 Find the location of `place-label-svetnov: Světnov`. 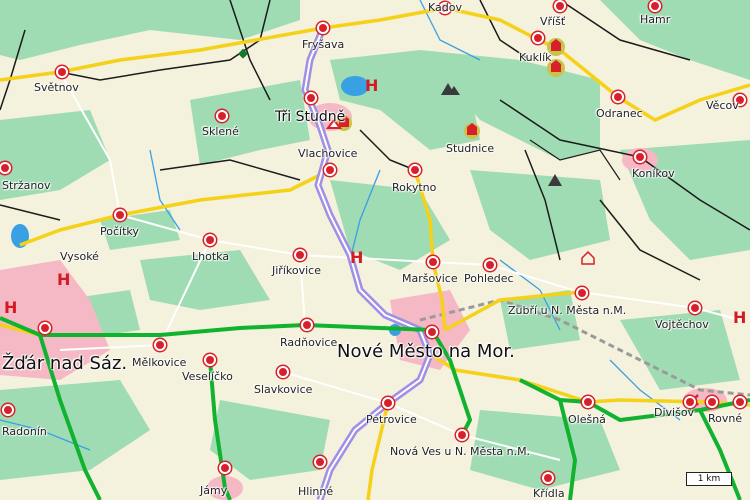

place-label-svetnov: Světnov is located at coordinates (56, 87).